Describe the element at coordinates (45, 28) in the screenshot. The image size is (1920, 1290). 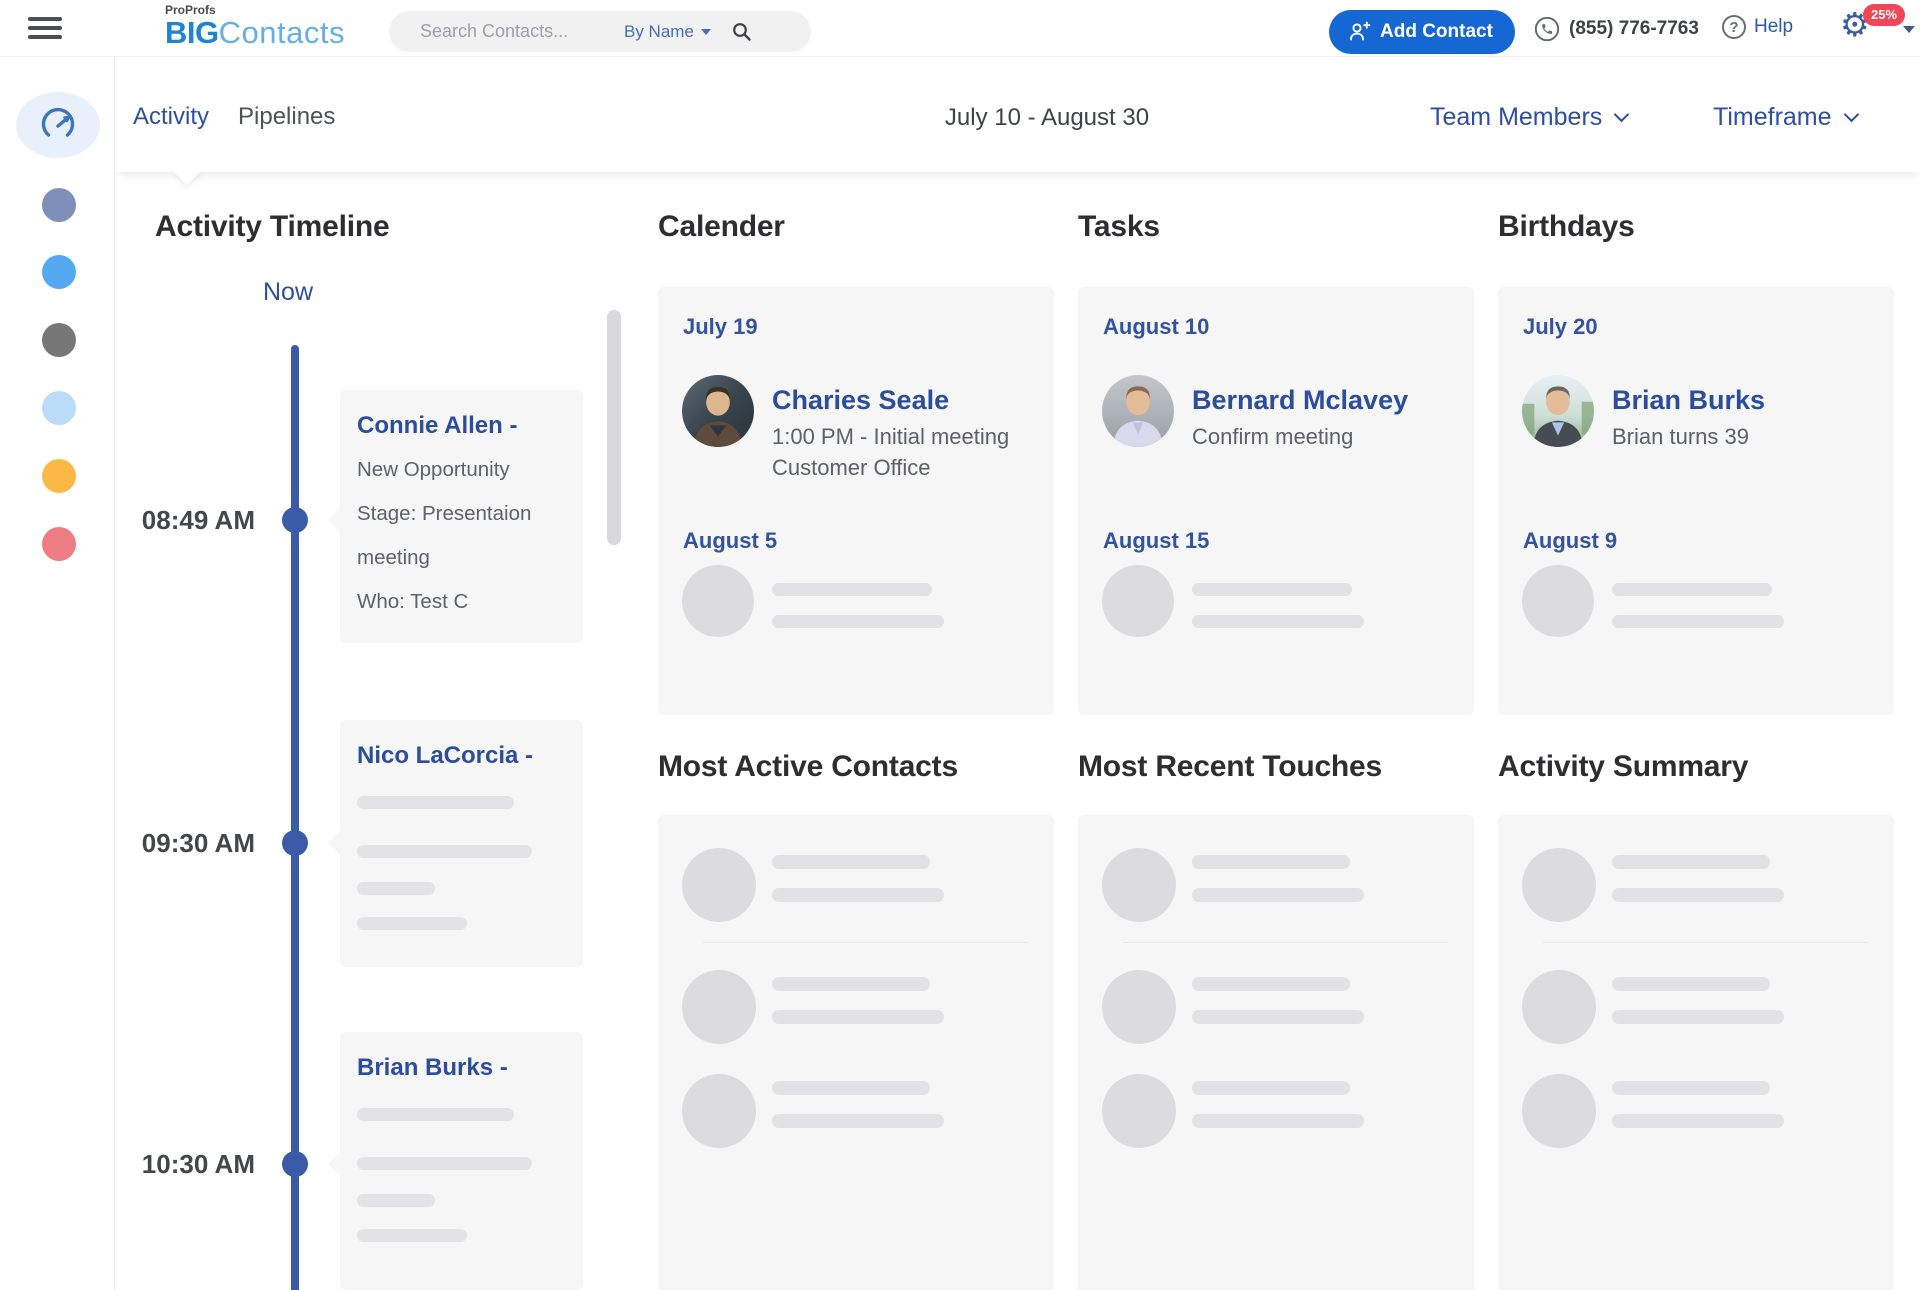
I see `hamburger-menu-icon` at that location.